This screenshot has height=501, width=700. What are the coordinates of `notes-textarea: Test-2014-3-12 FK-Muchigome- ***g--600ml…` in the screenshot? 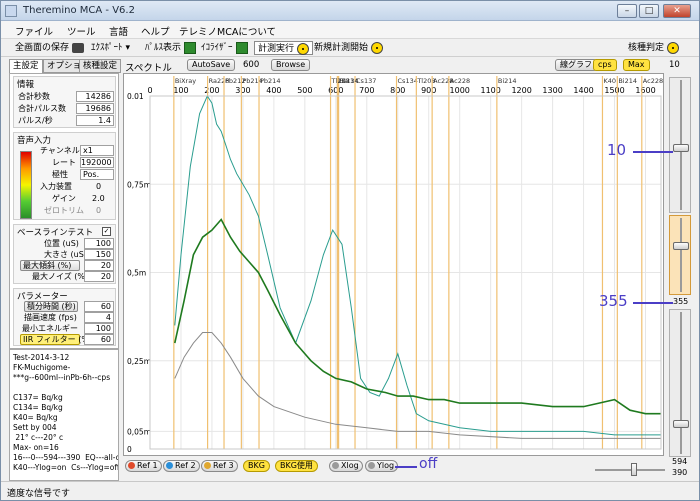 It's located at (64, 415).